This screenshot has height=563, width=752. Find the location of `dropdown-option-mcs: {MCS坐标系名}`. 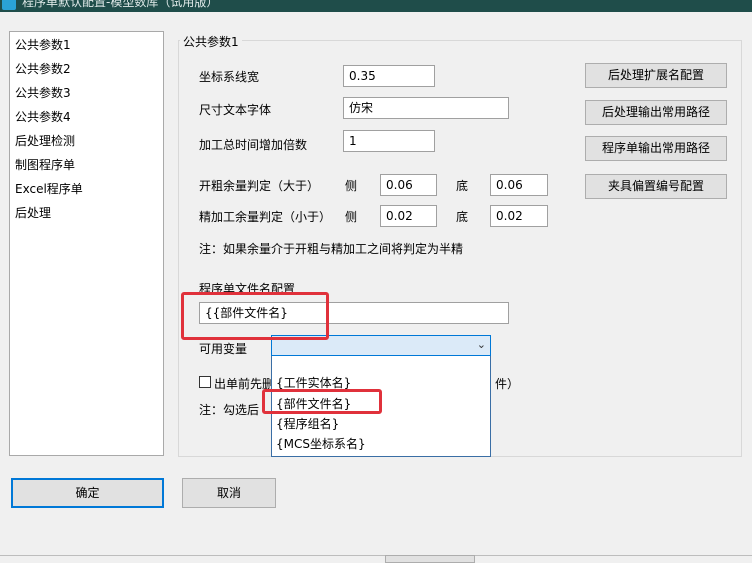

dropdown-option-mcs: {MCS坐标系名} is located at coordinates (321, 444).